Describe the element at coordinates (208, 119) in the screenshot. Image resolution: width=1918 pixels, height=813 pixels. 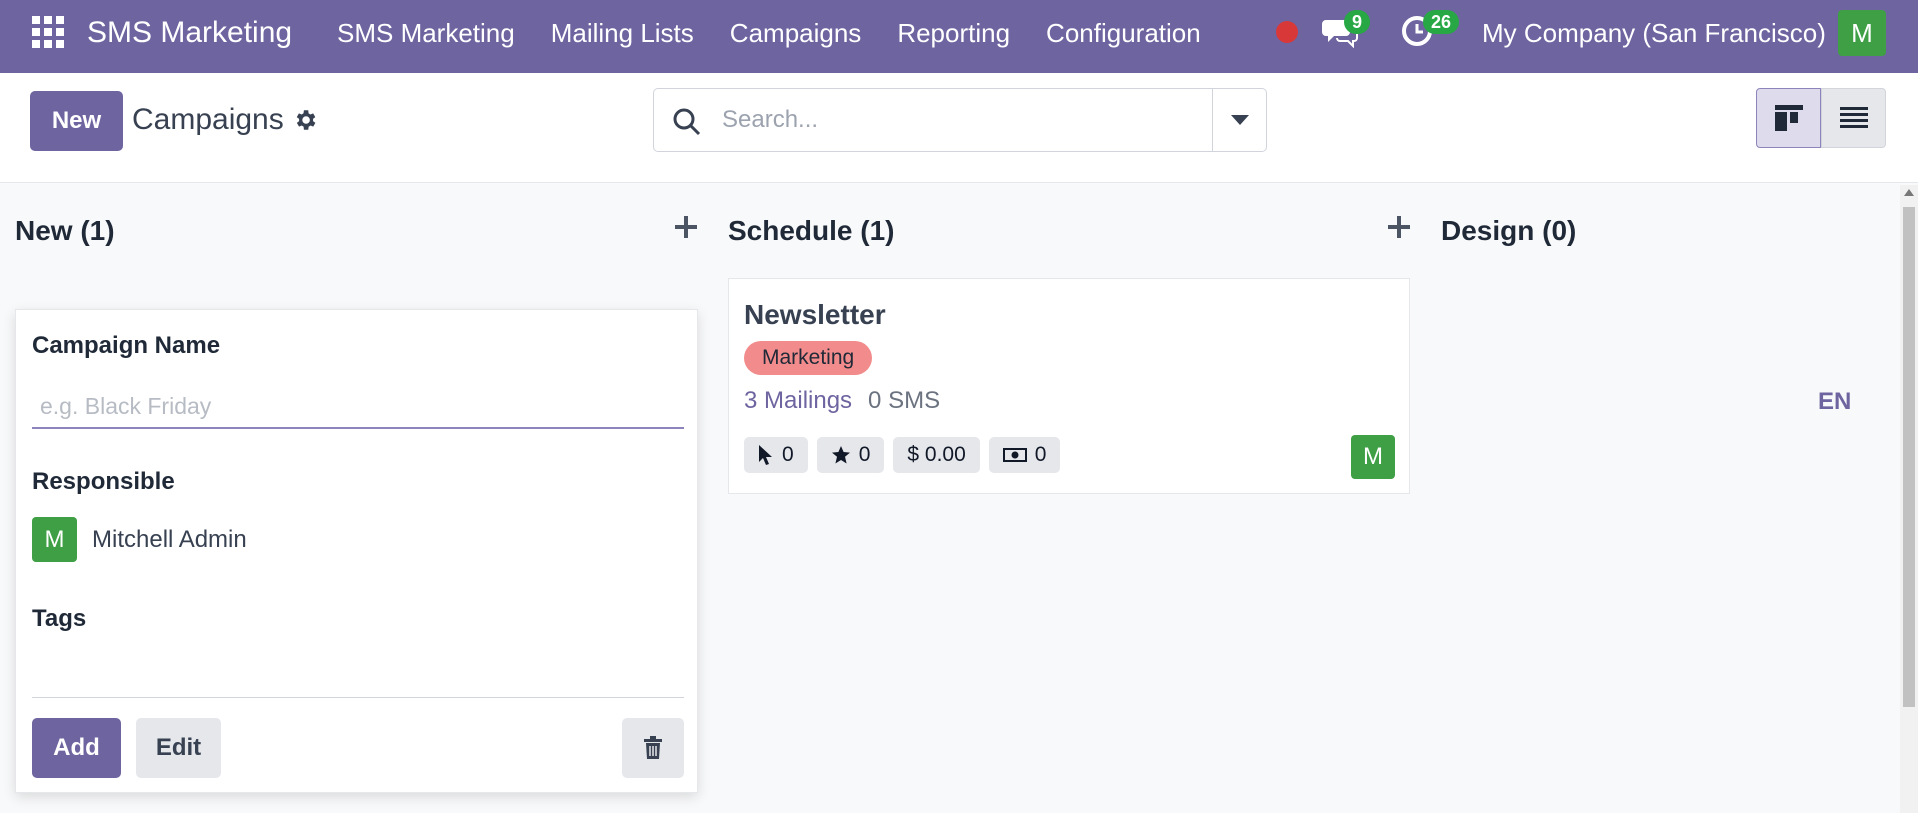
I see `page-title: Campaigns` at that location.